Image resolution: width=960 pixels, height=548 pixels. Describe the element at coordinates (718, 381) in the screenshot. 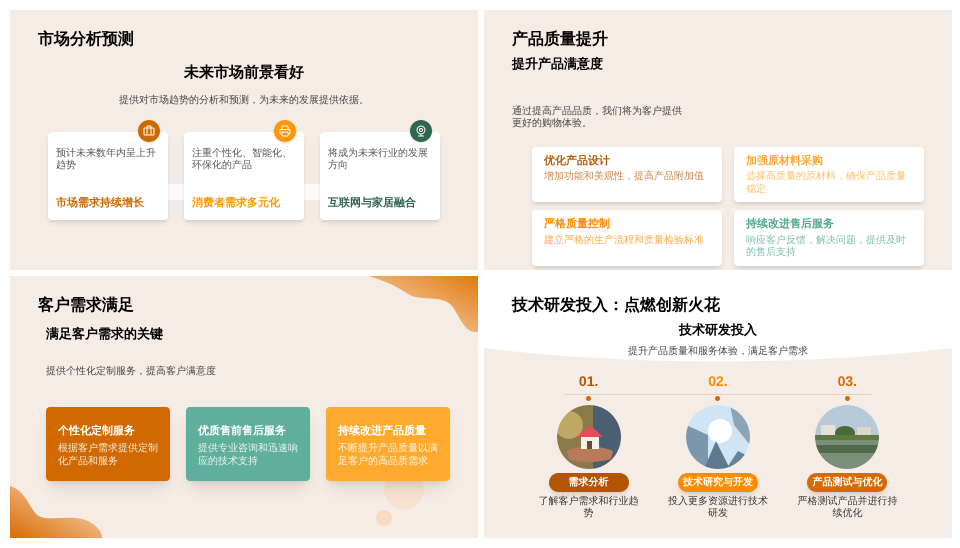

I see `step-number: 02.` at that location.